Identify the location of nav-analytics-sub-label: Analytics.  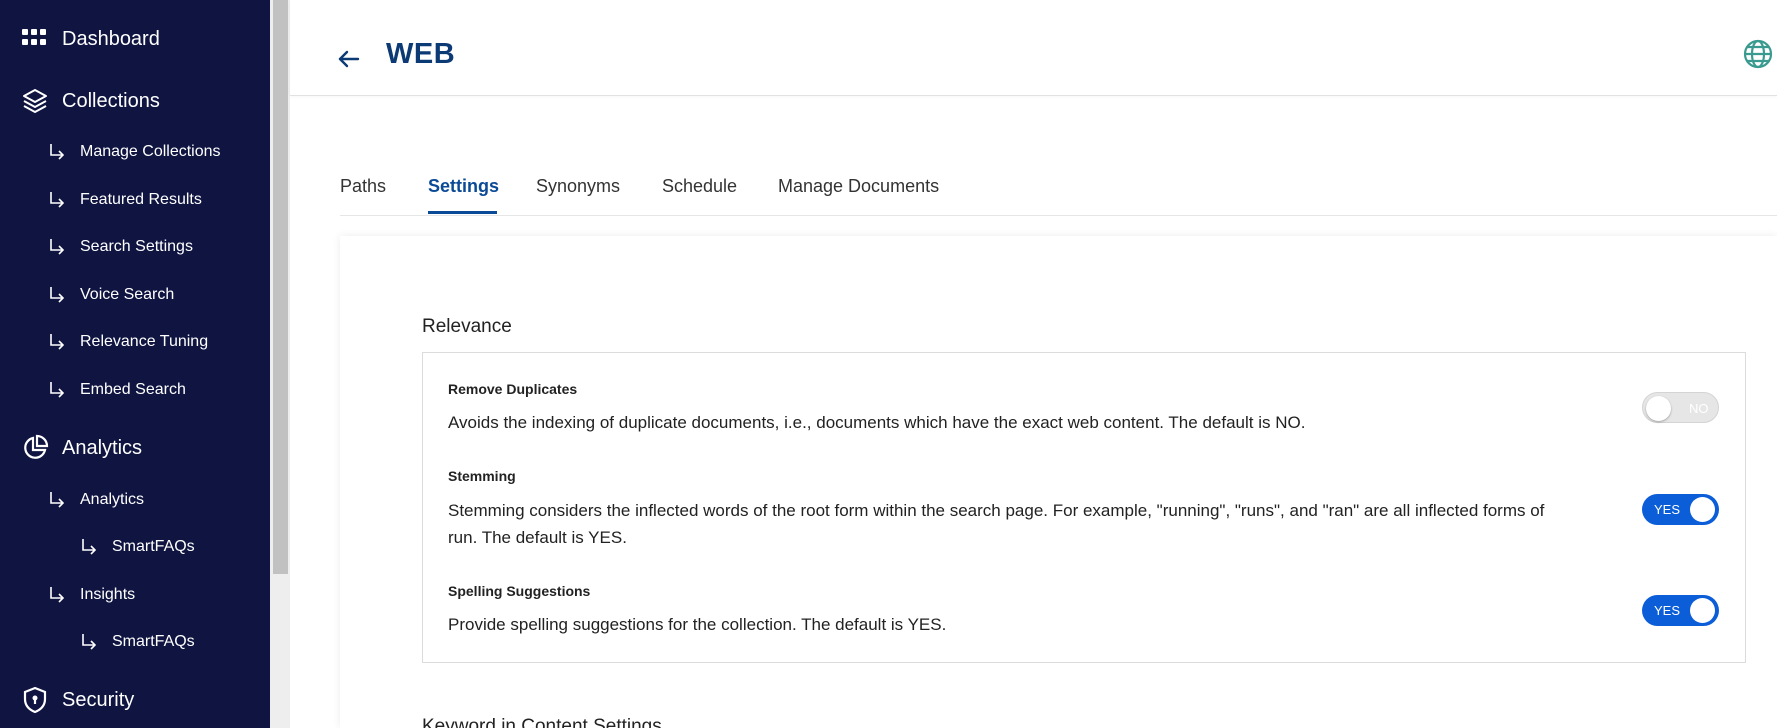
(112, 499).